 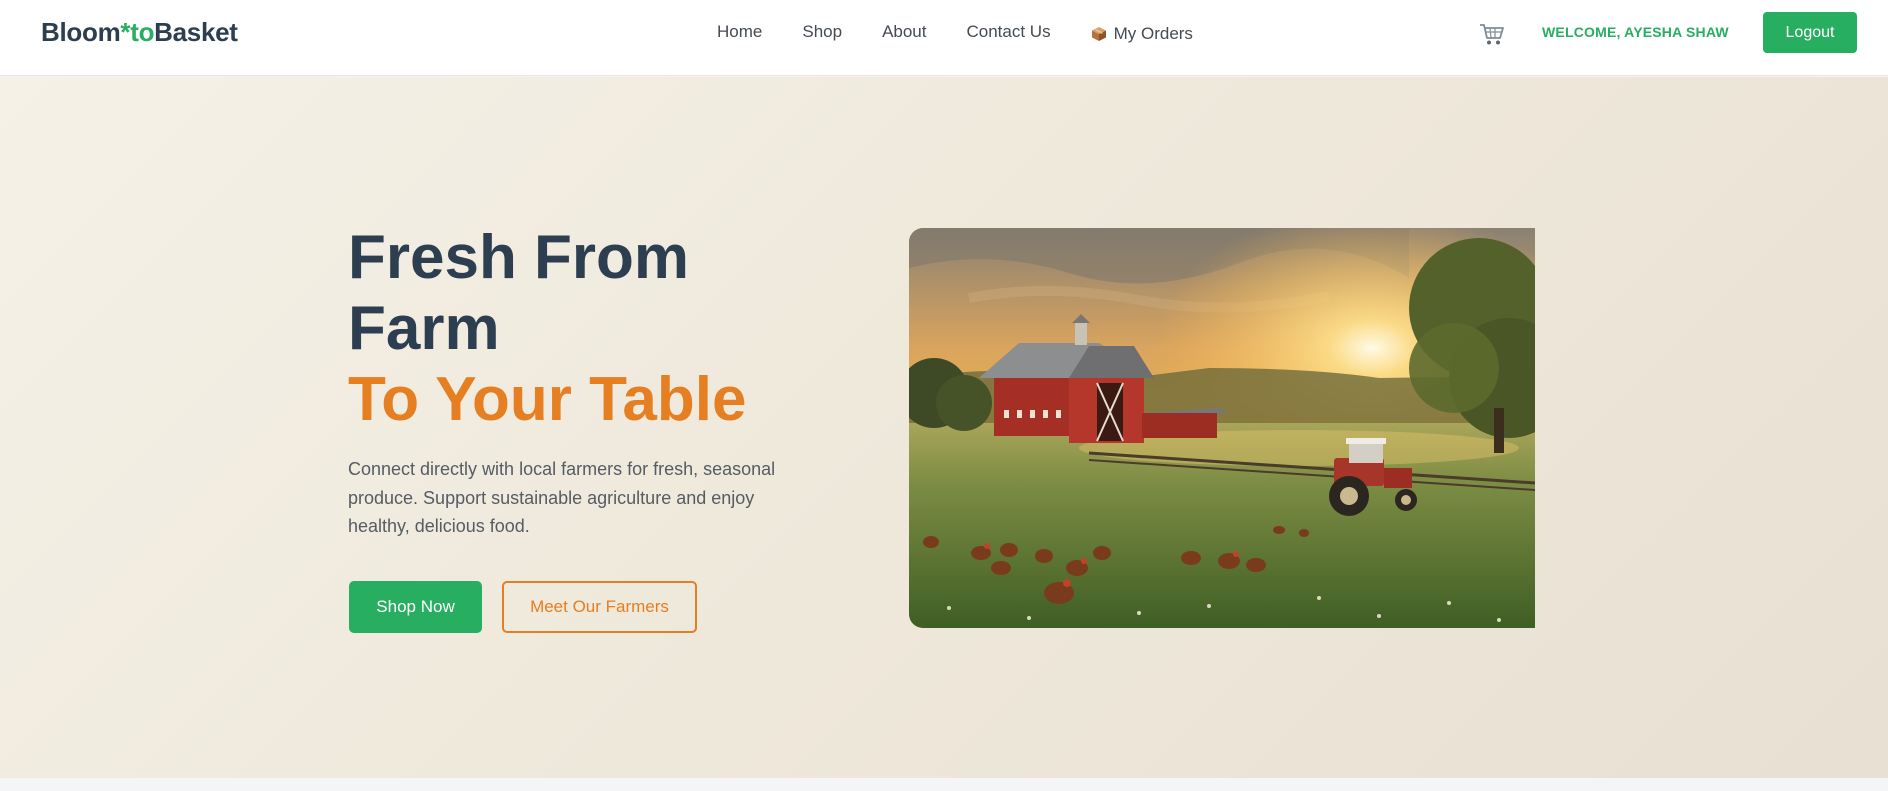 What do you see at coordinates (904, 32) in the screenshot?
I see `nav-link-about: About` at bounding box center [904, 32].